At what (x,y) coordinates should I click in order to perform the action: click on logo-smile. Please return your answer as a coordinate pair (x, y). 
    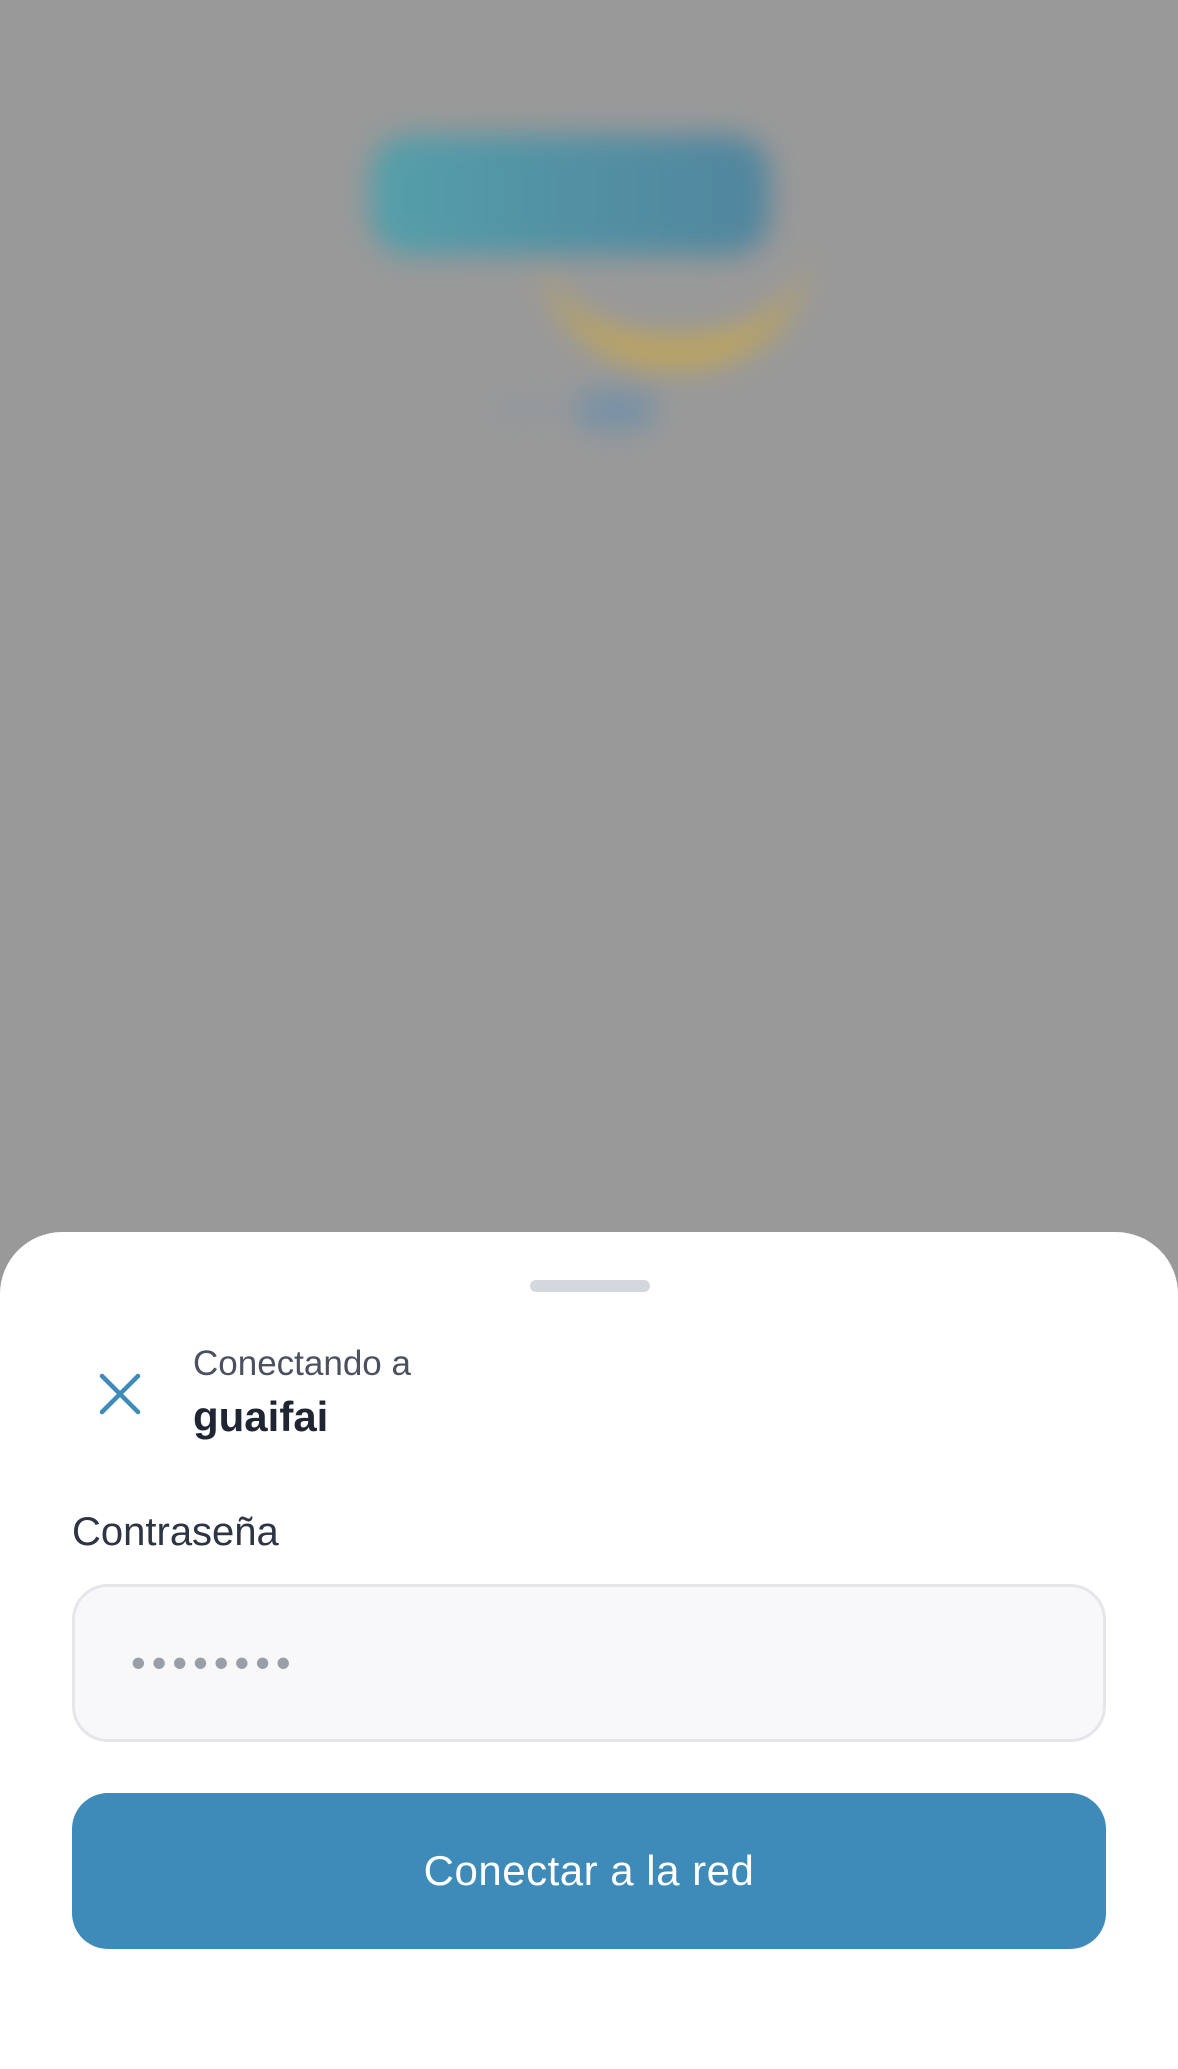
    Looking at the image, I should click on (675, 307).